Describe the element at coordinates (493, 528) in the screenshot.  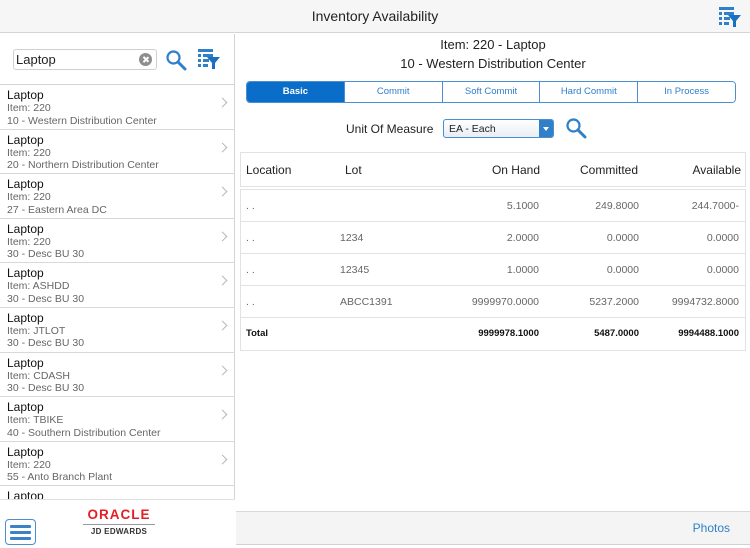
I see `detail-footer: Photos` at that location.